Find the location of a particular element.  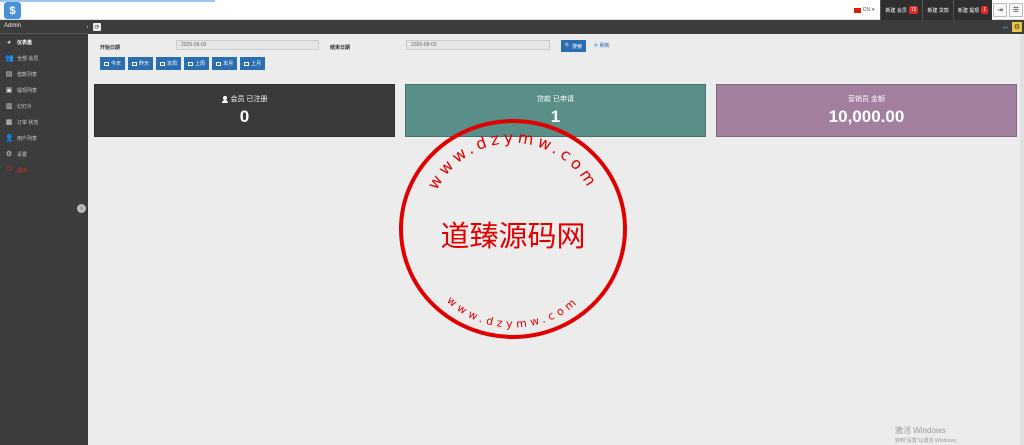

sidebar-item-label: 仪表盘 is located at coordinates (25, 42).